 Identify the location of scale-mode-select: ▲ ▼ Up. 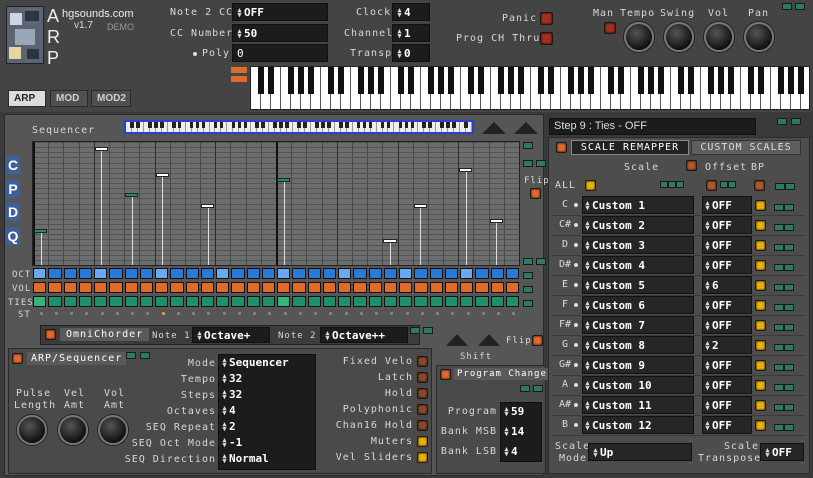
(640, 452).